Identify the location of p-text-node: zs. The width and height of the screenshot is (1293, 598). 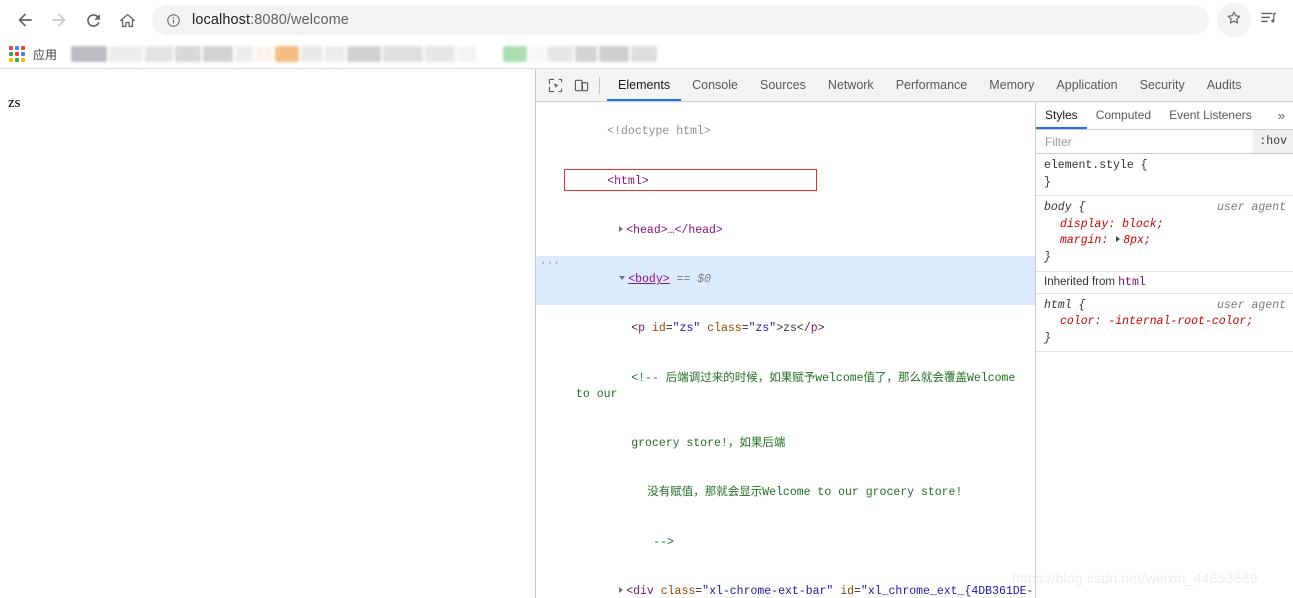
(790, 329).